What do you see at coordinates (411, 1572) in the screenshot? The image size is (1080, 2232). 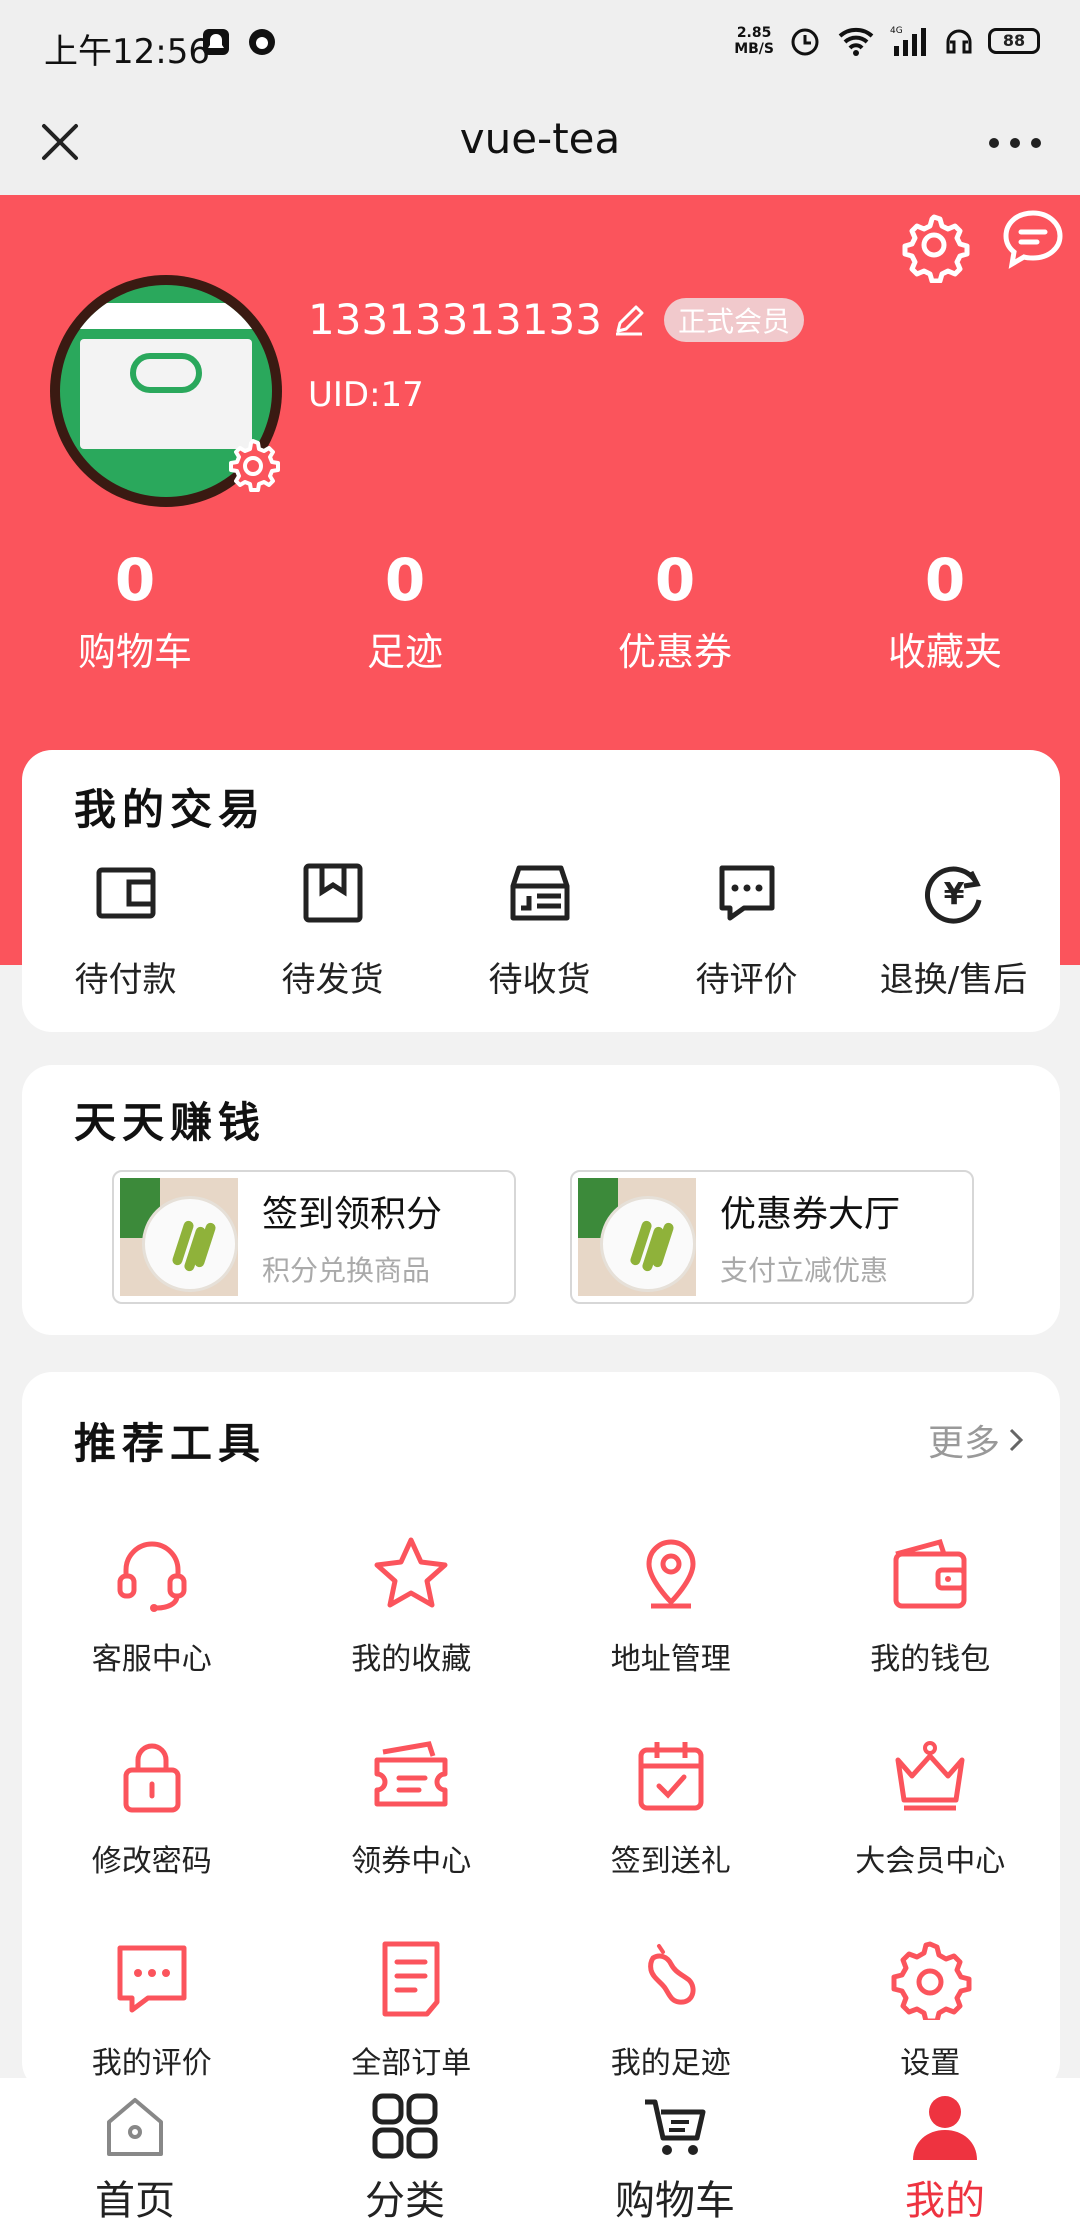 I see `star-icon` at bounding box center [411, 1572].